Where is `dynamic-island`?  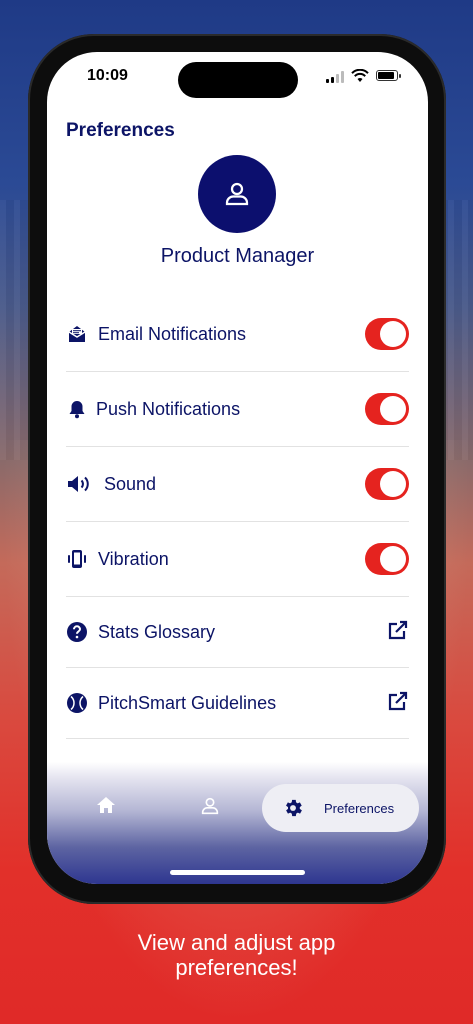
dynamic-island is located at coordinates (238, 80).